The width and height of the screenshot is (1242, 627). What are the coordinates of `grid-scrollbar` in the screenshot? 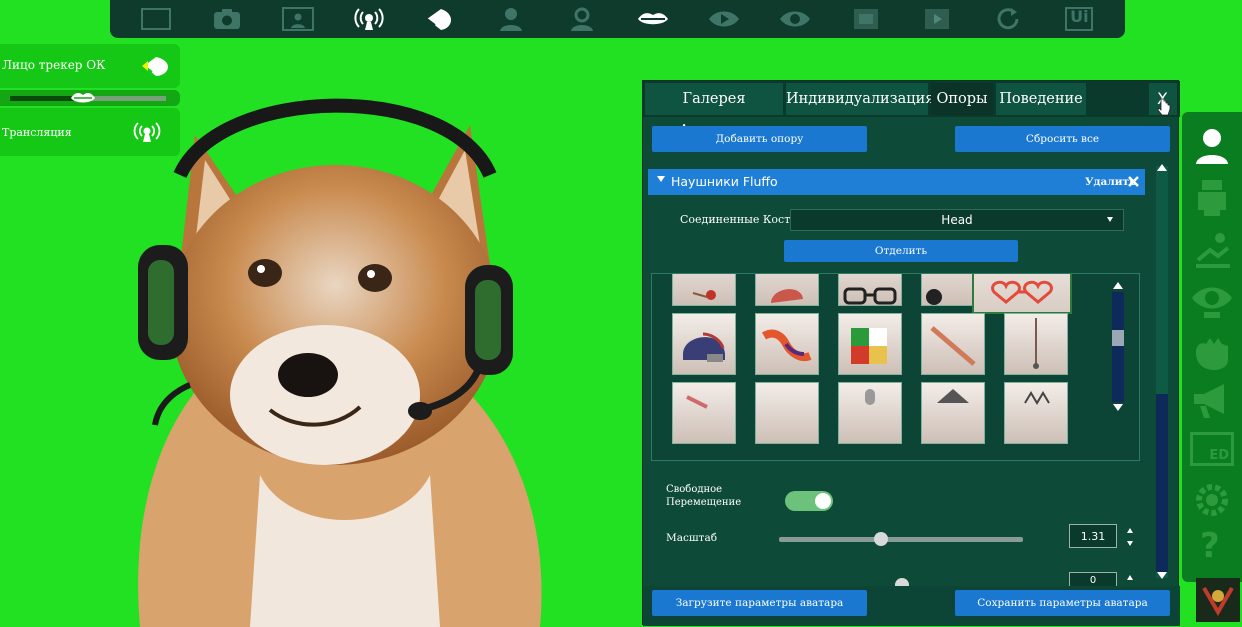 It's located at (1118, 348).